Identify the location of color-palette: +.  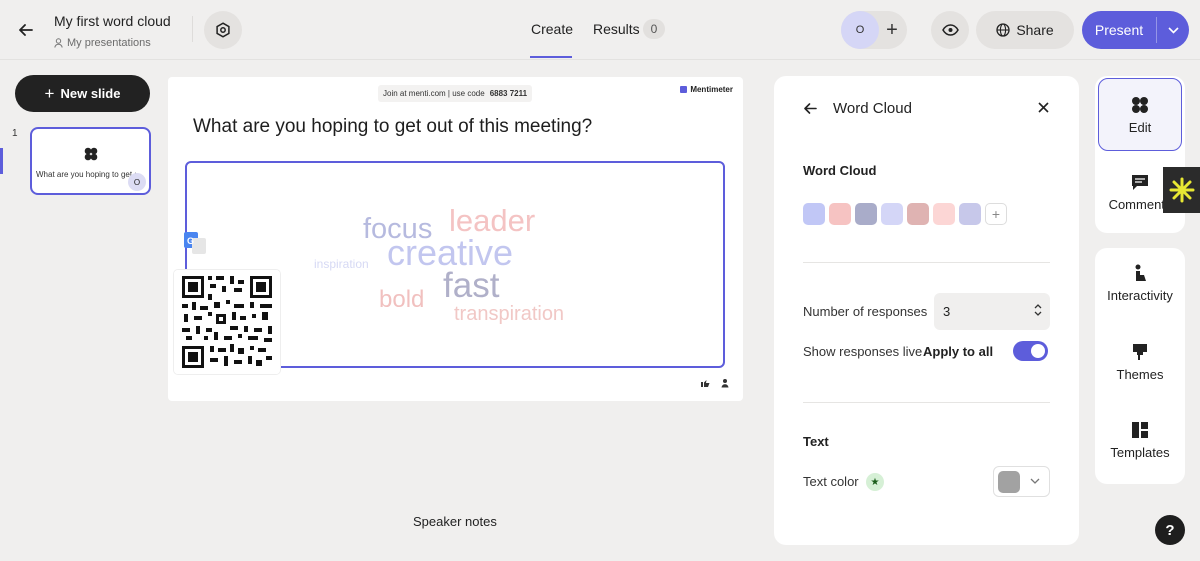
(905, 214).